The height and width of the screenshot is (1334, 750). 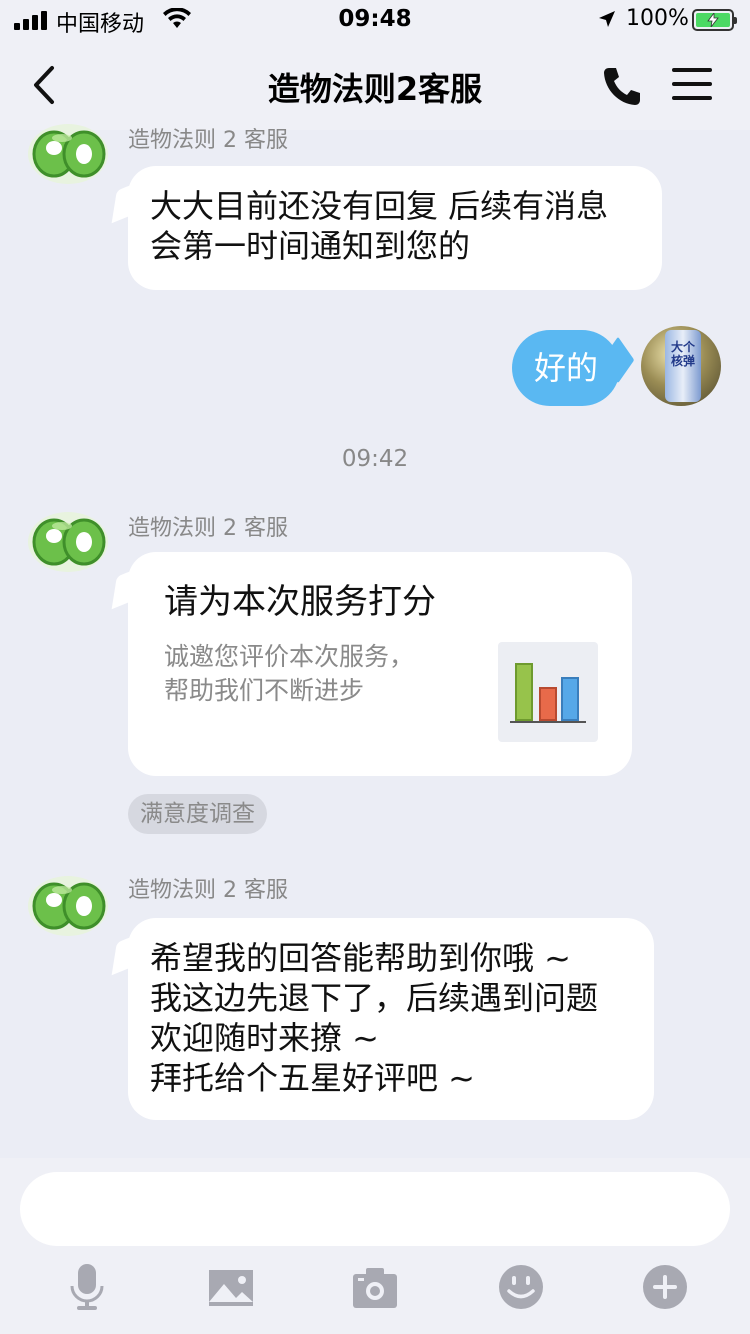 What do you see at coordinates (622, 86) in the screenshot?
I see `phone-icon` at bounding box center [622, 86].